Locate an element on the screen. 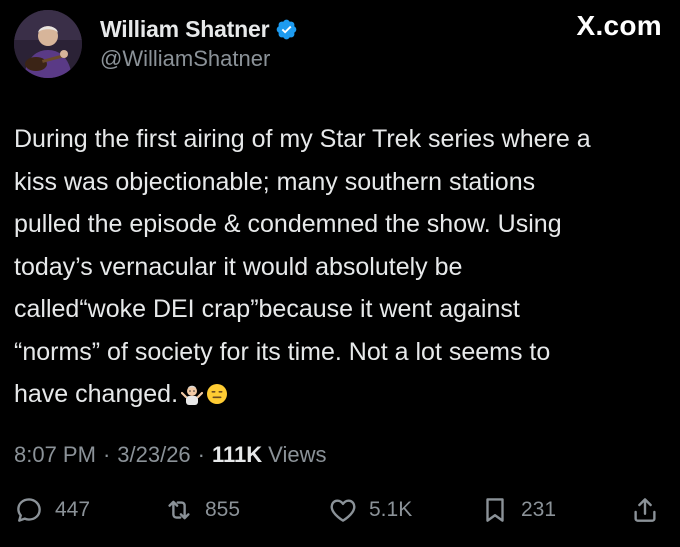 The width and height of the screenshot is (680, 547). like-count: 5.1K is located at coordinates (391, 509).